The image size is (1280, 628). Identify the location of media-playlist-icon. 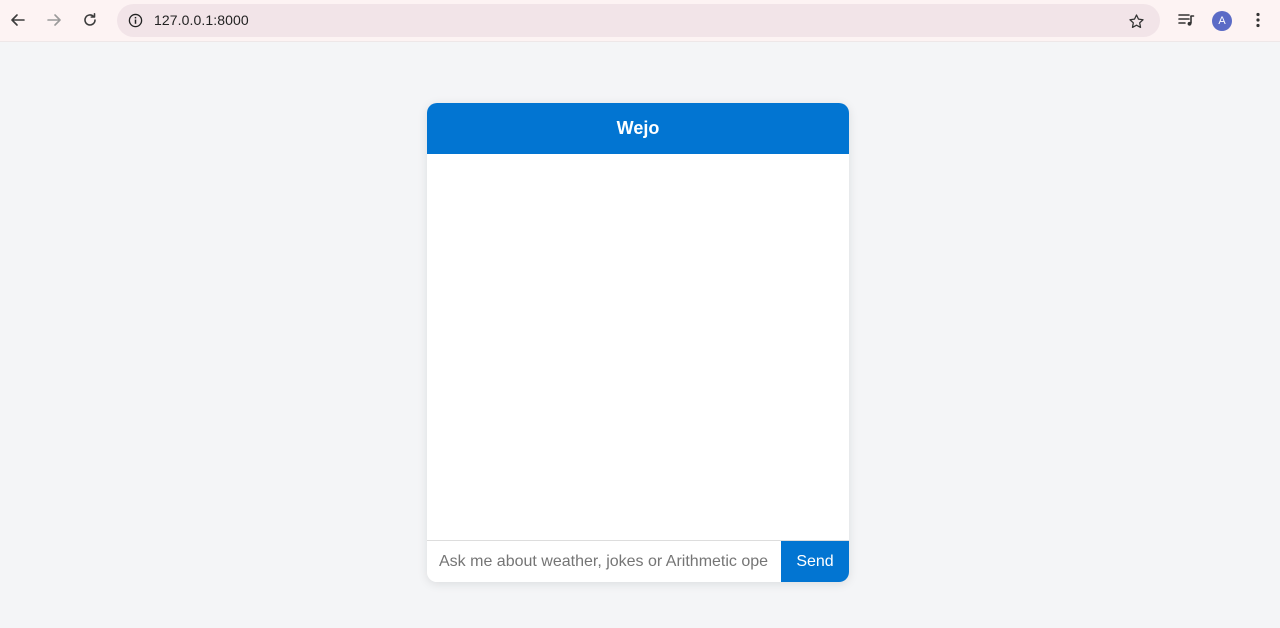
(1186, 20).